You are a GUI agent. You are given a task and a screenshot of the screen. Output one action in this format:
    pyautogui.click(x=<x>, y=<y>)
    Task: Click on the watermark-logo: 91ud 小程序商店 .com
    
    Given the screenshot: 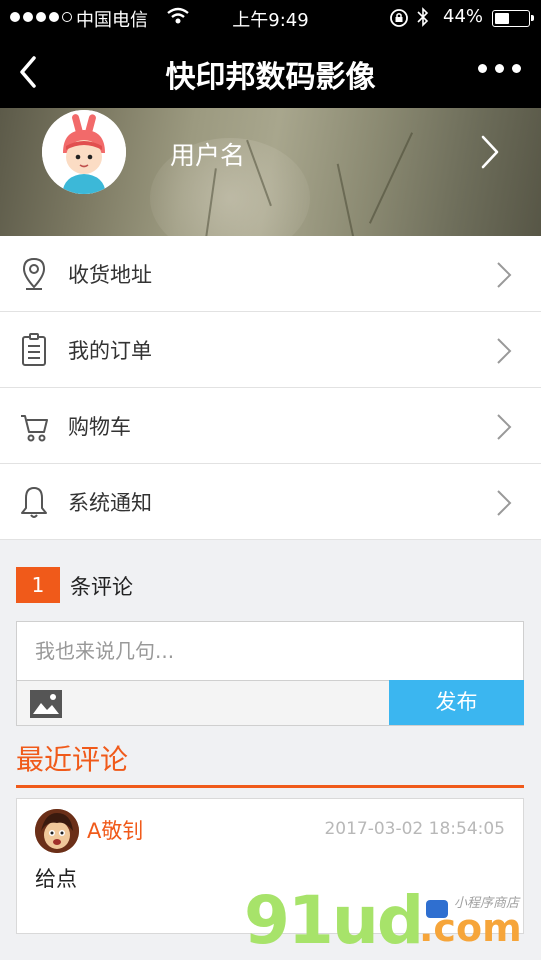 What is the action you would take?
    pyautogui.click(x=389, y=921)
    